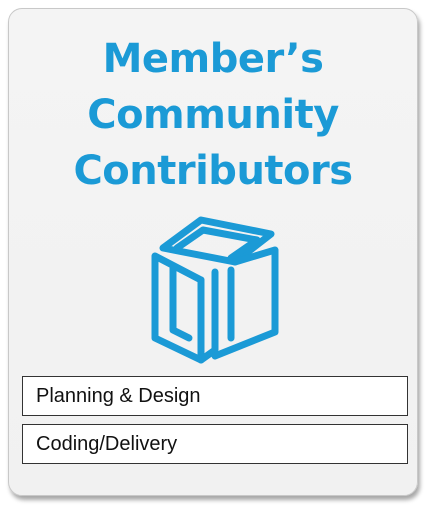  What do you see at coordinates (213, 171) in the screenshot?
I see `title-line-3: Contributors` at bounding box center [213, 171].